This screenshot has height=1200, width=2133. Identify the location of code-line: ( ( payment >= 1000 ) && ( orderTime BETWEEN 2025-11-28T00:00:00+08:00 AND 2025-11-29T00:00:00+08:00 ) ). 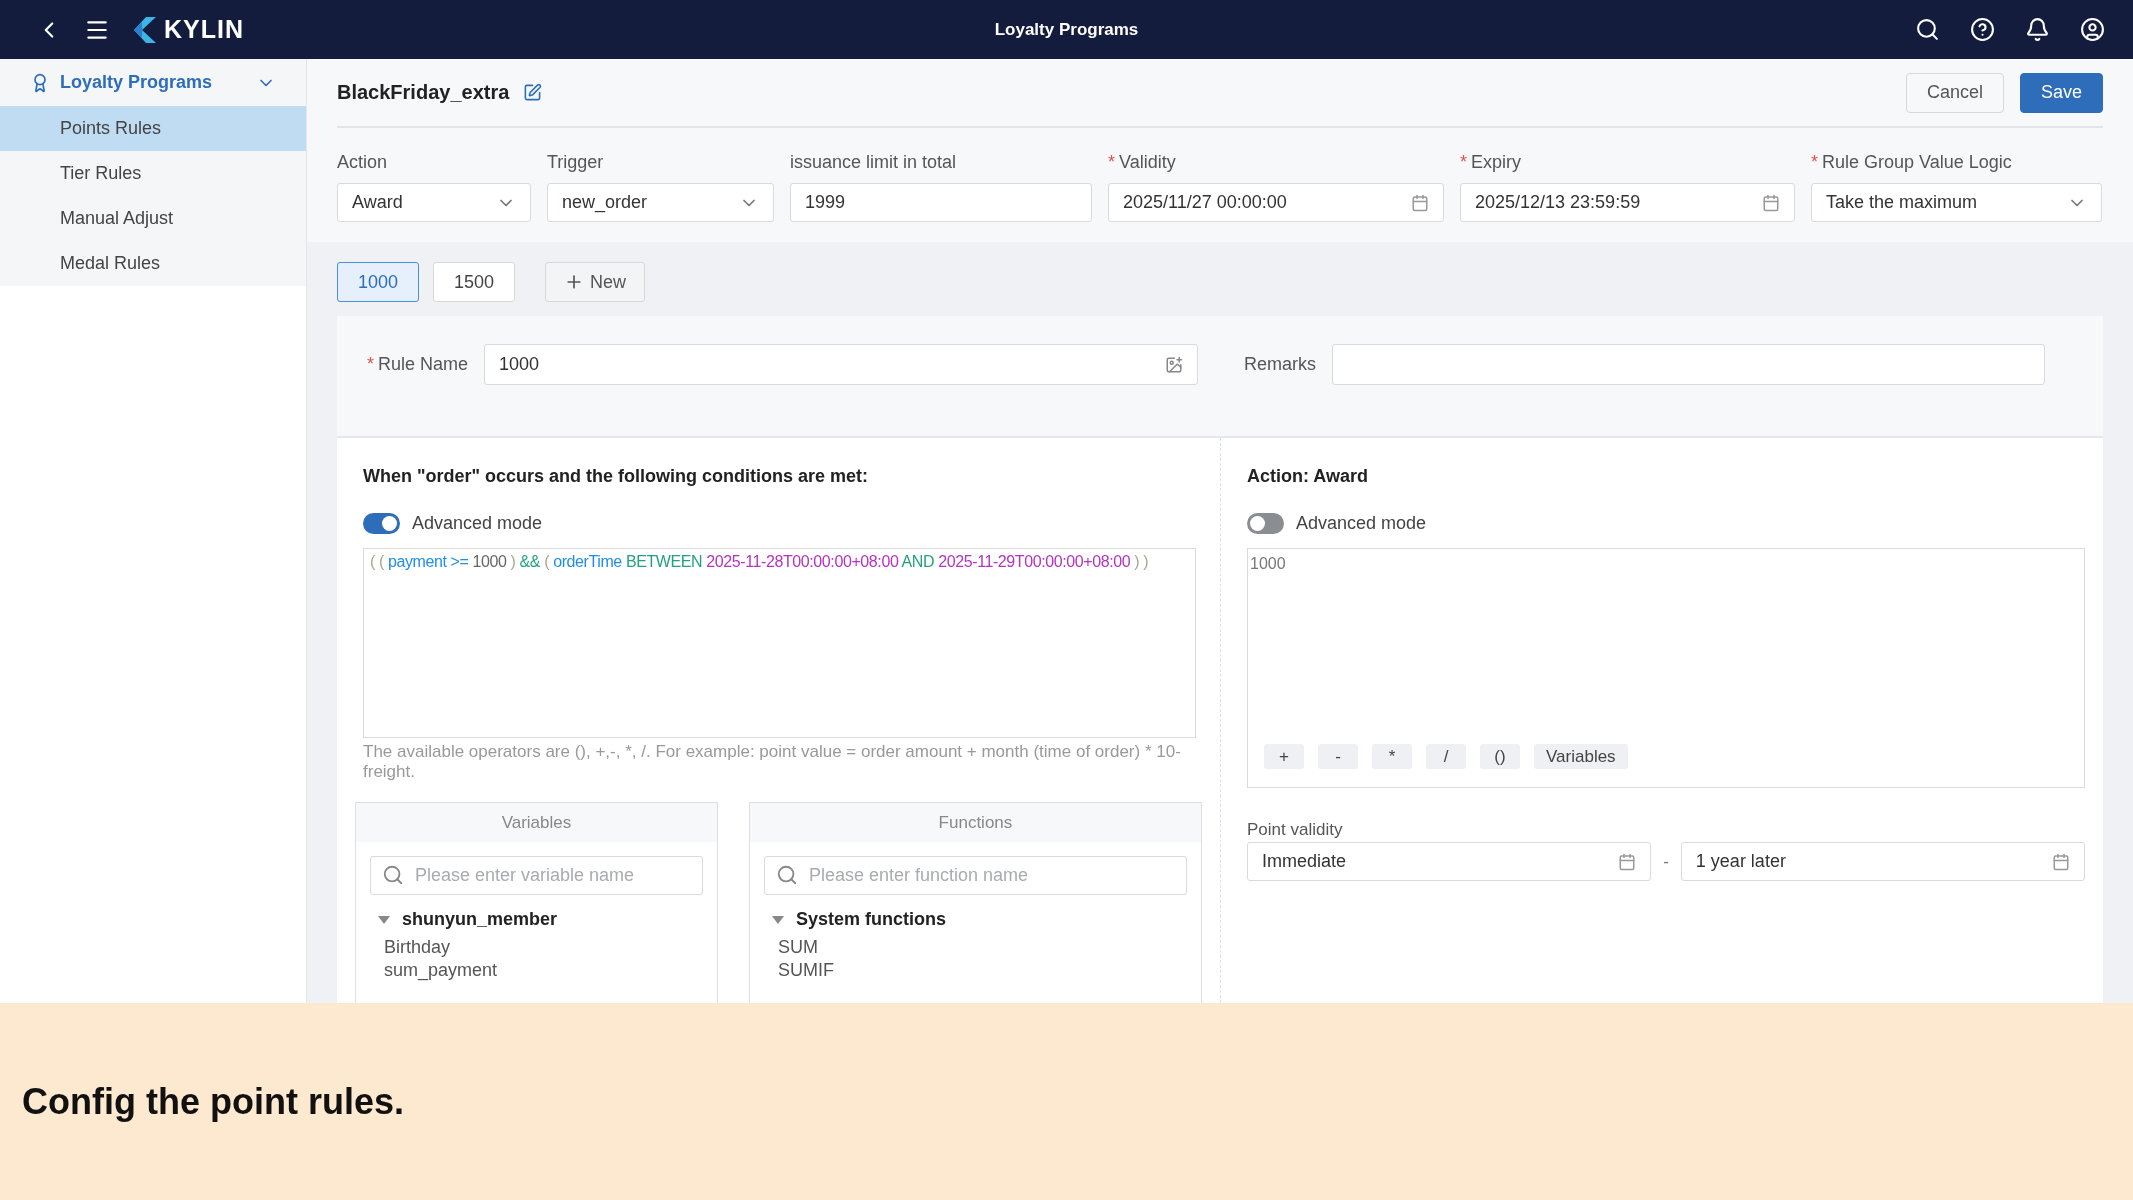
(759, 562).